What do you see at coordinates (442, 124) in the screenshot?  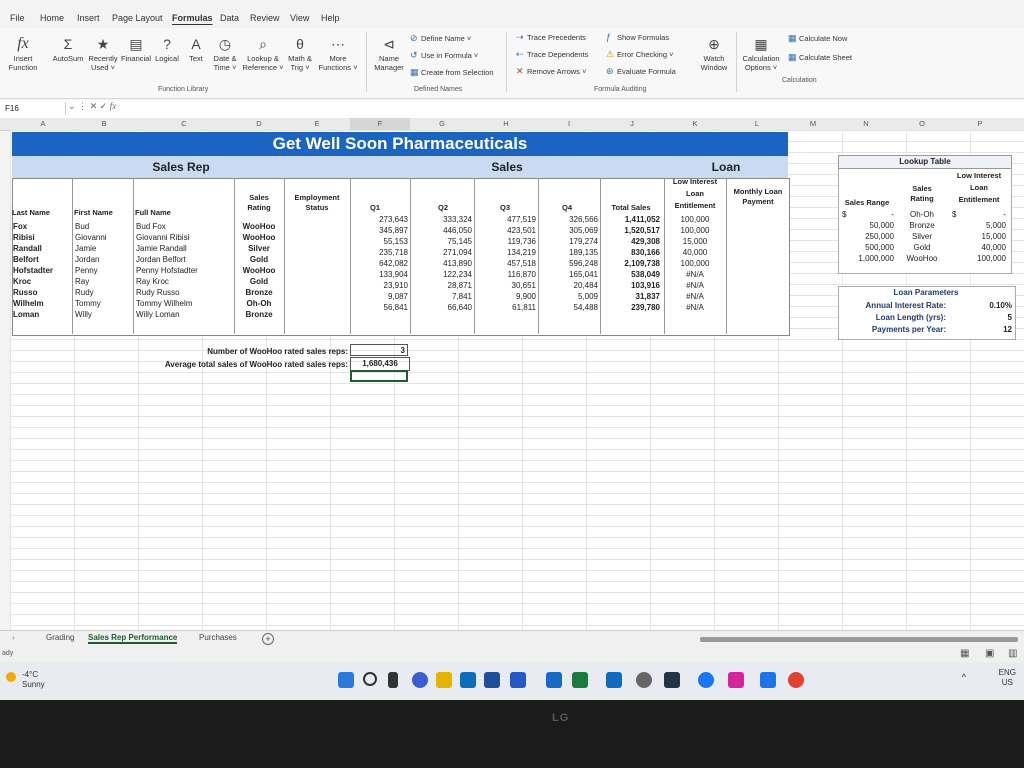 I see `column-header-g: G` at bounding box center [442, 124].